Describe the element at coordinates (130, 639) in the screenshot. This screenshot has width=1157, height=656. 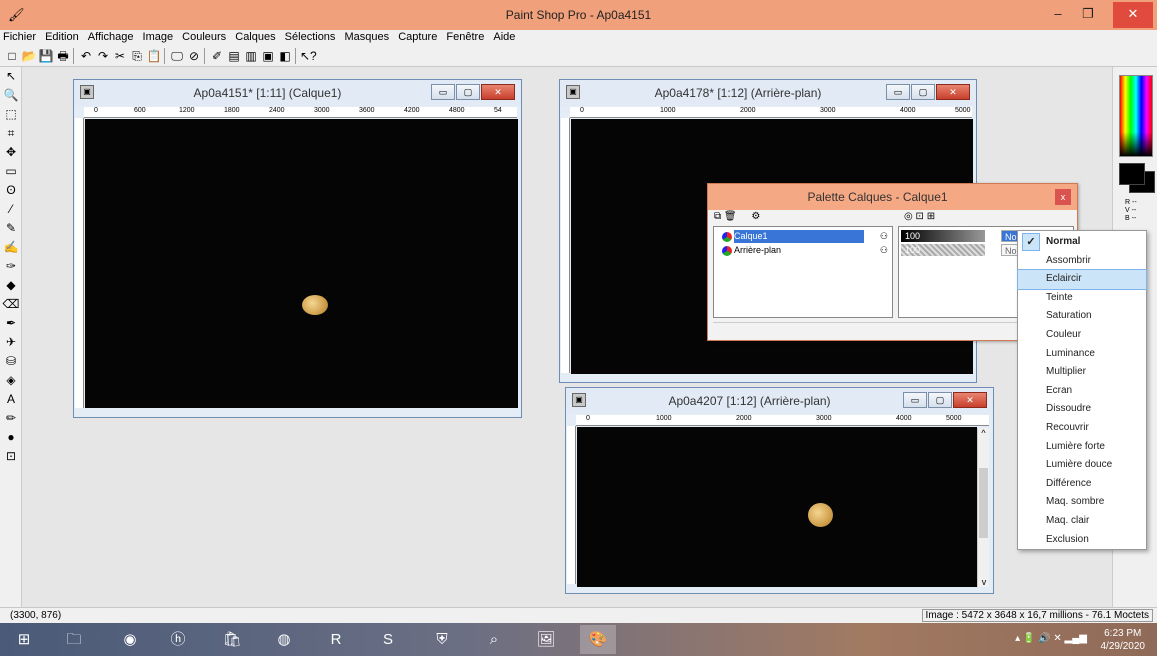
I see `camera-app-icon: ◉` at that location.